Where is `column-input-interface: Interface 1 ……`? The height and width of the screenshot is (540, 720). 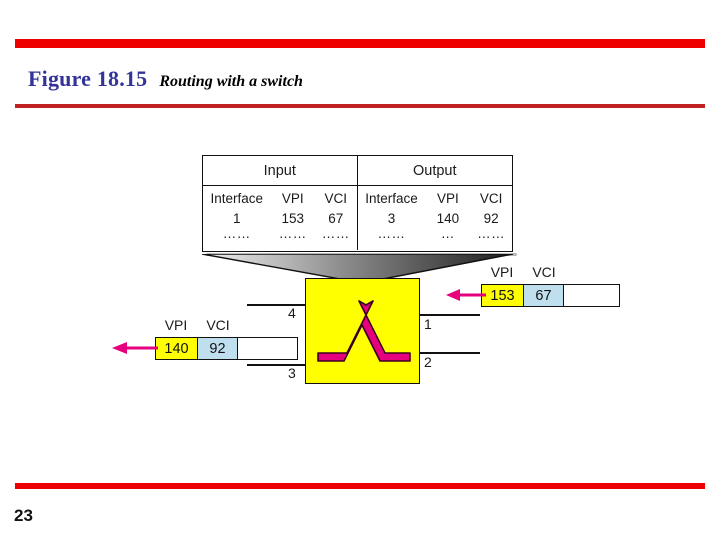 column-input-interface: Interface 1 …… is located at coordinates (237, 218).